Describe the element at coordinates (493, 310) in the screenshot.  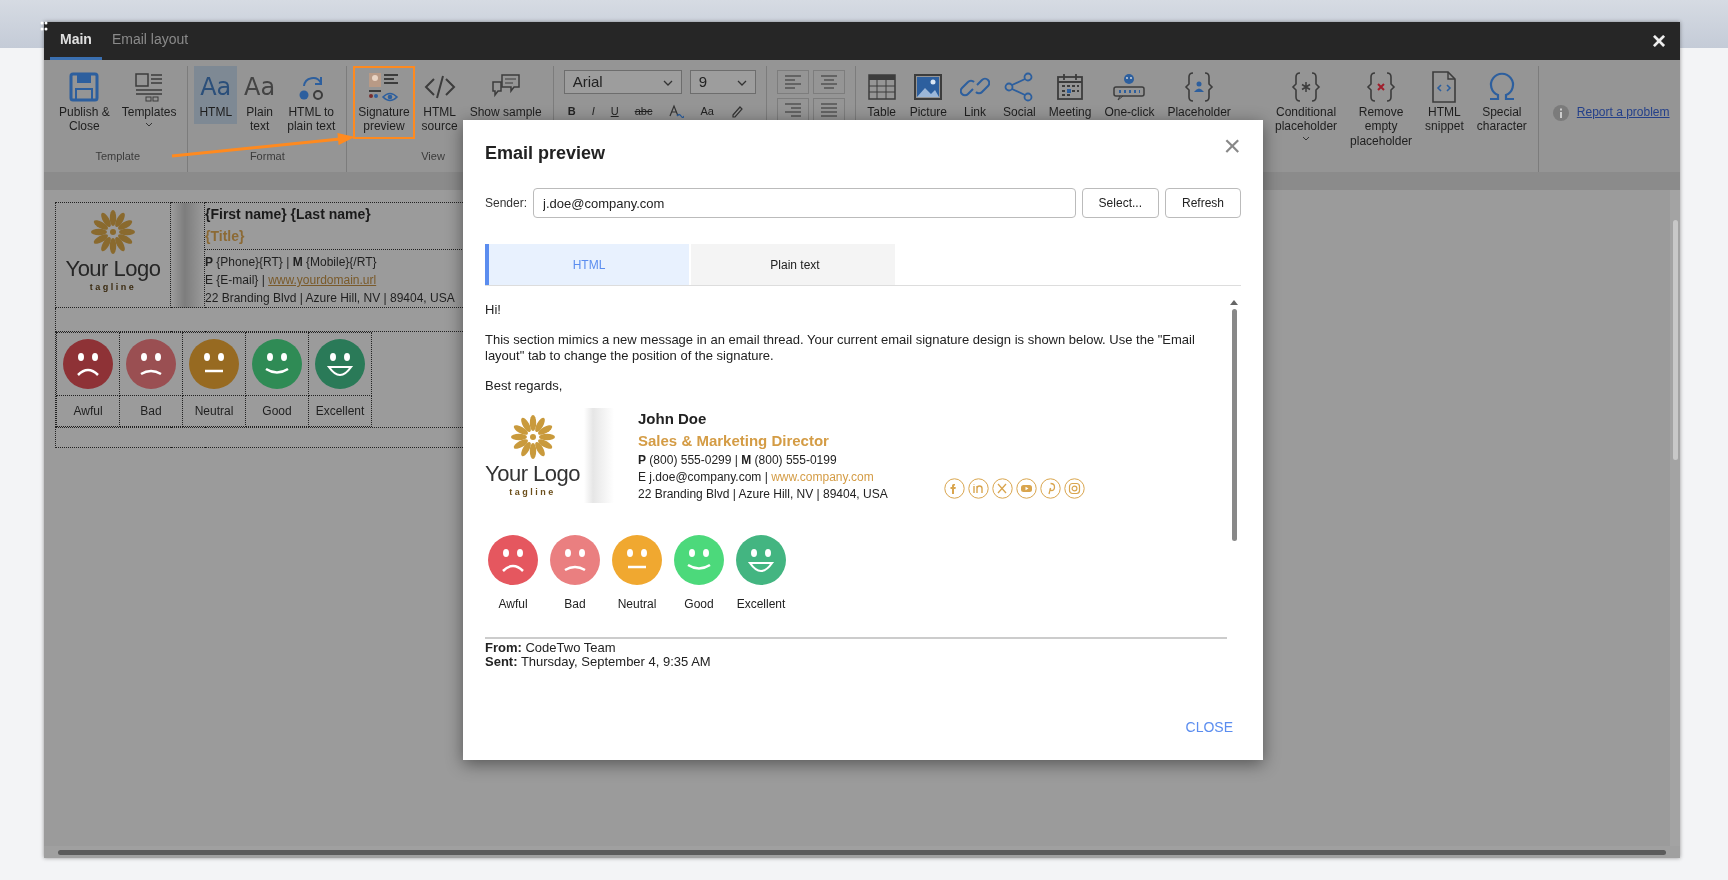
I see `message-text: Hi!` at that location.